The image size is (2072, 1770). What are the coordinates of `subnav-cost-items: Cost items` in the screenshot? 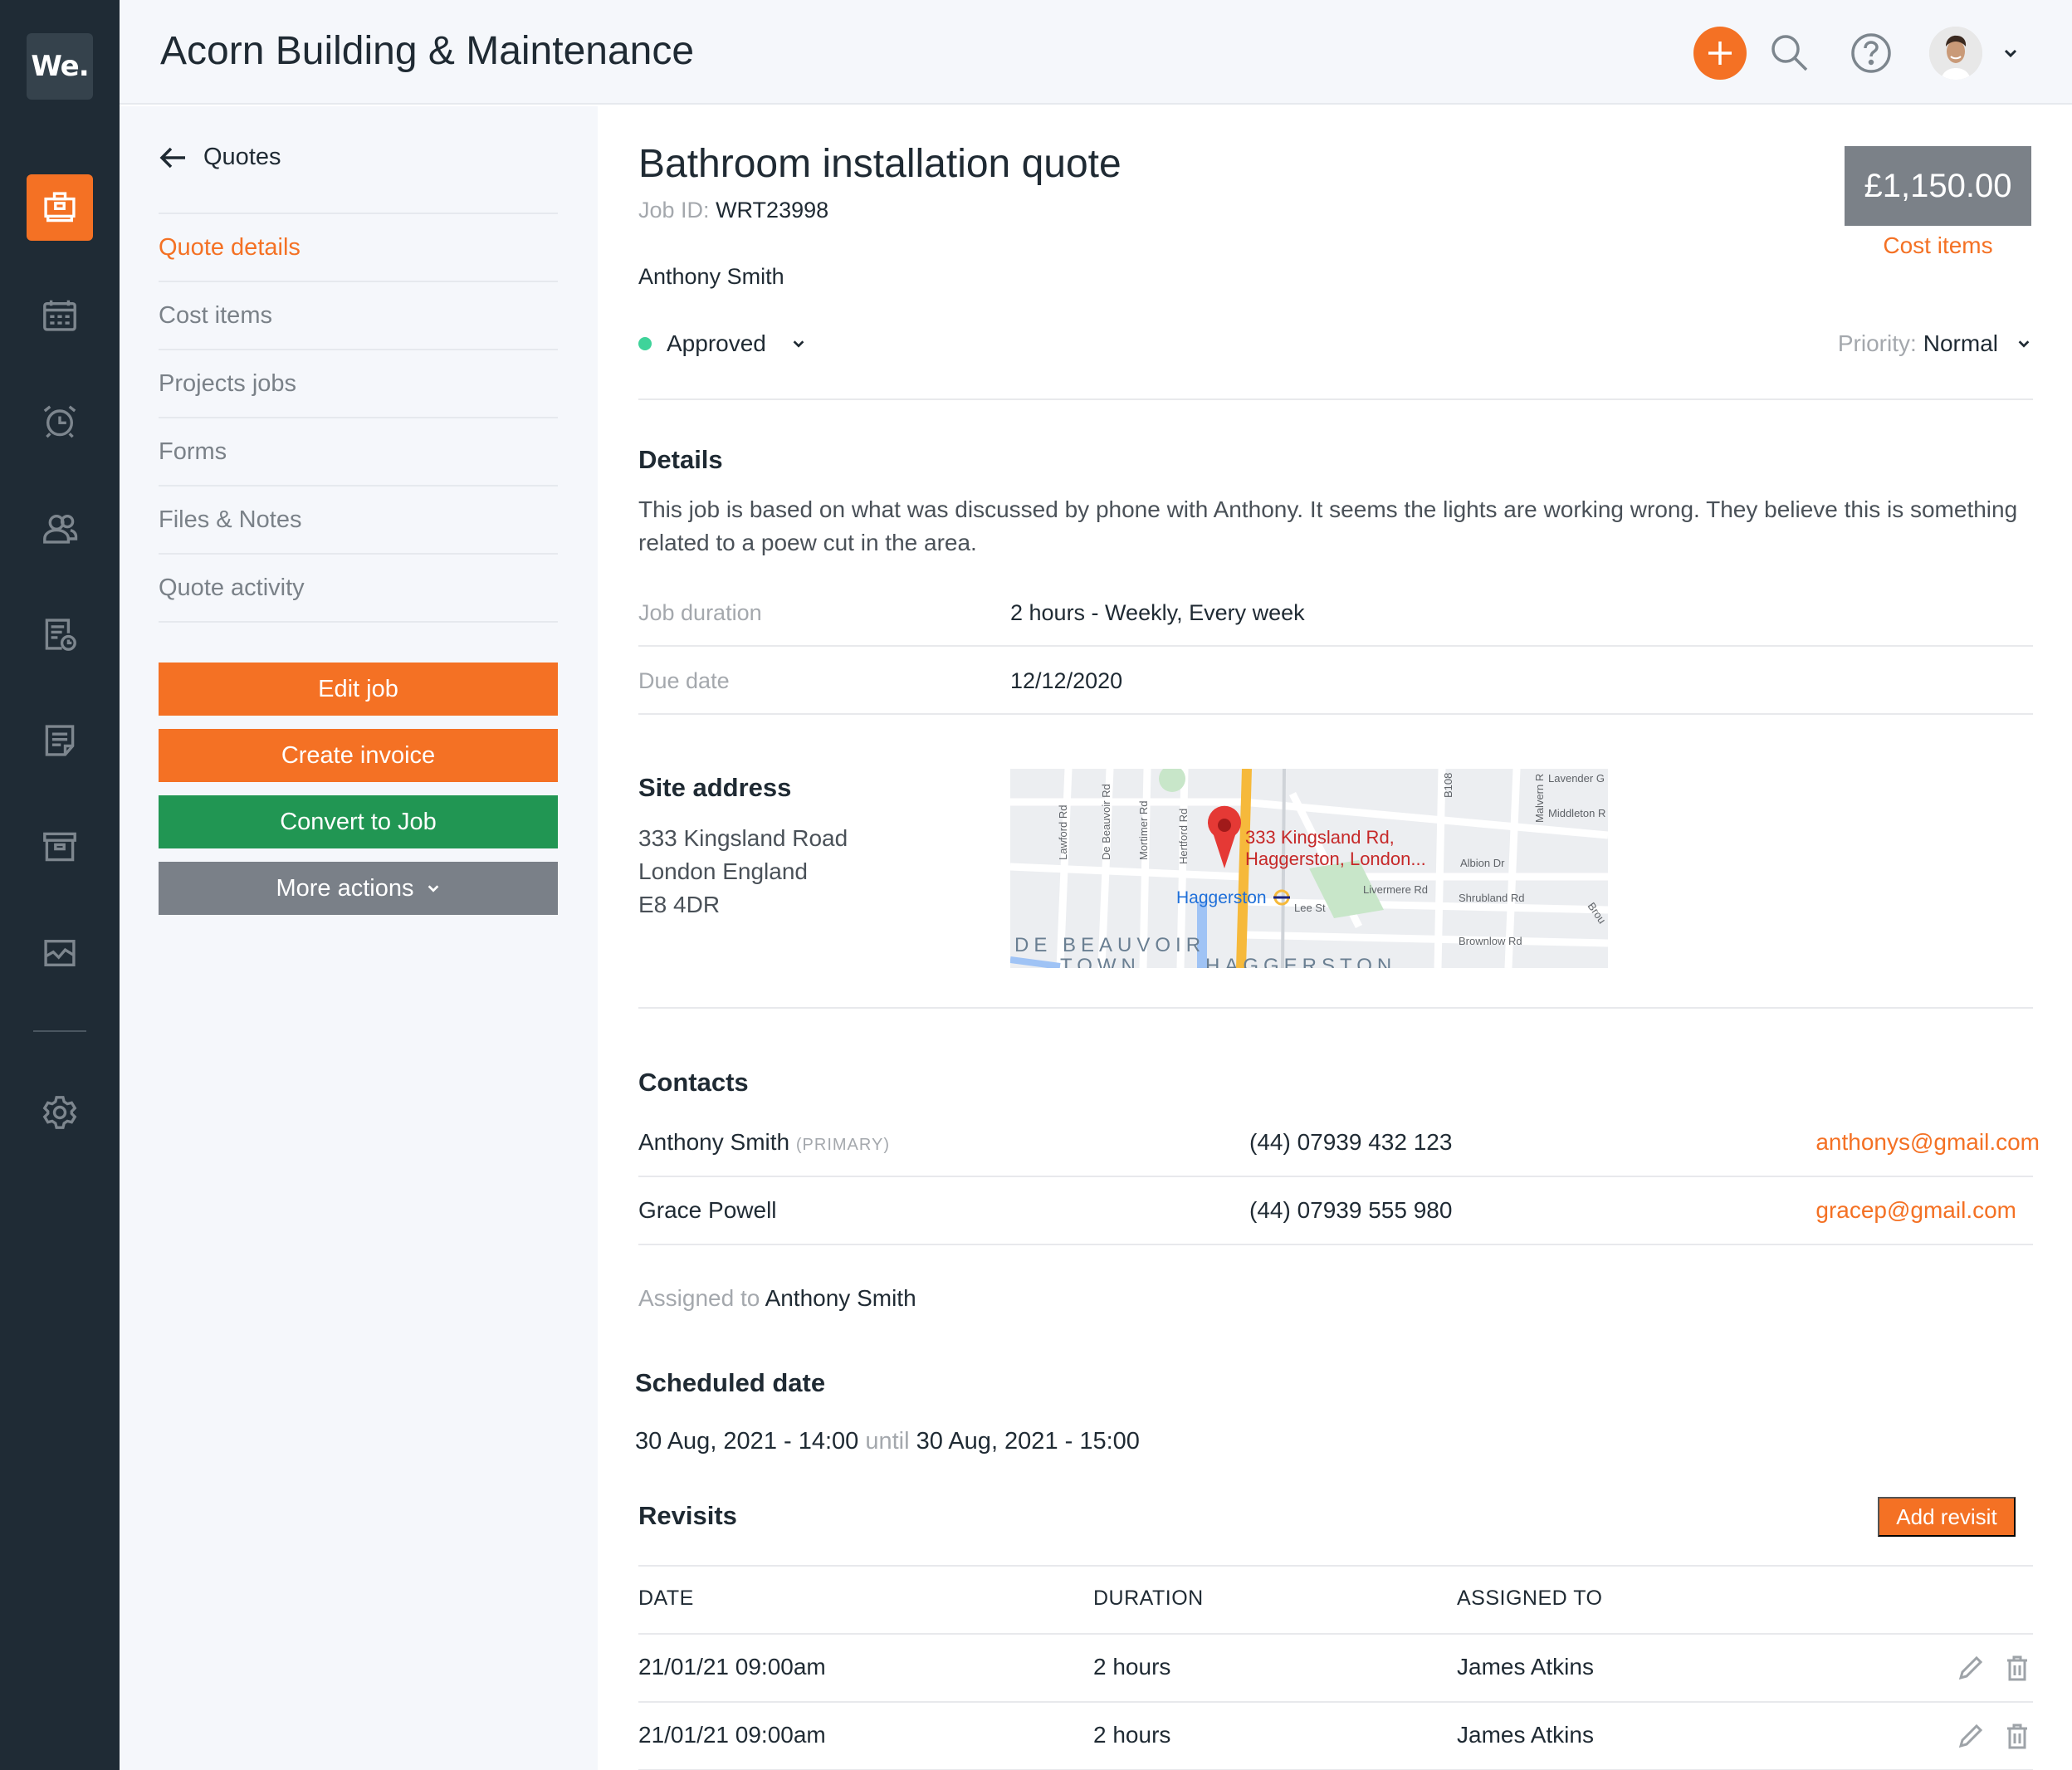 It's located at (359, 316).